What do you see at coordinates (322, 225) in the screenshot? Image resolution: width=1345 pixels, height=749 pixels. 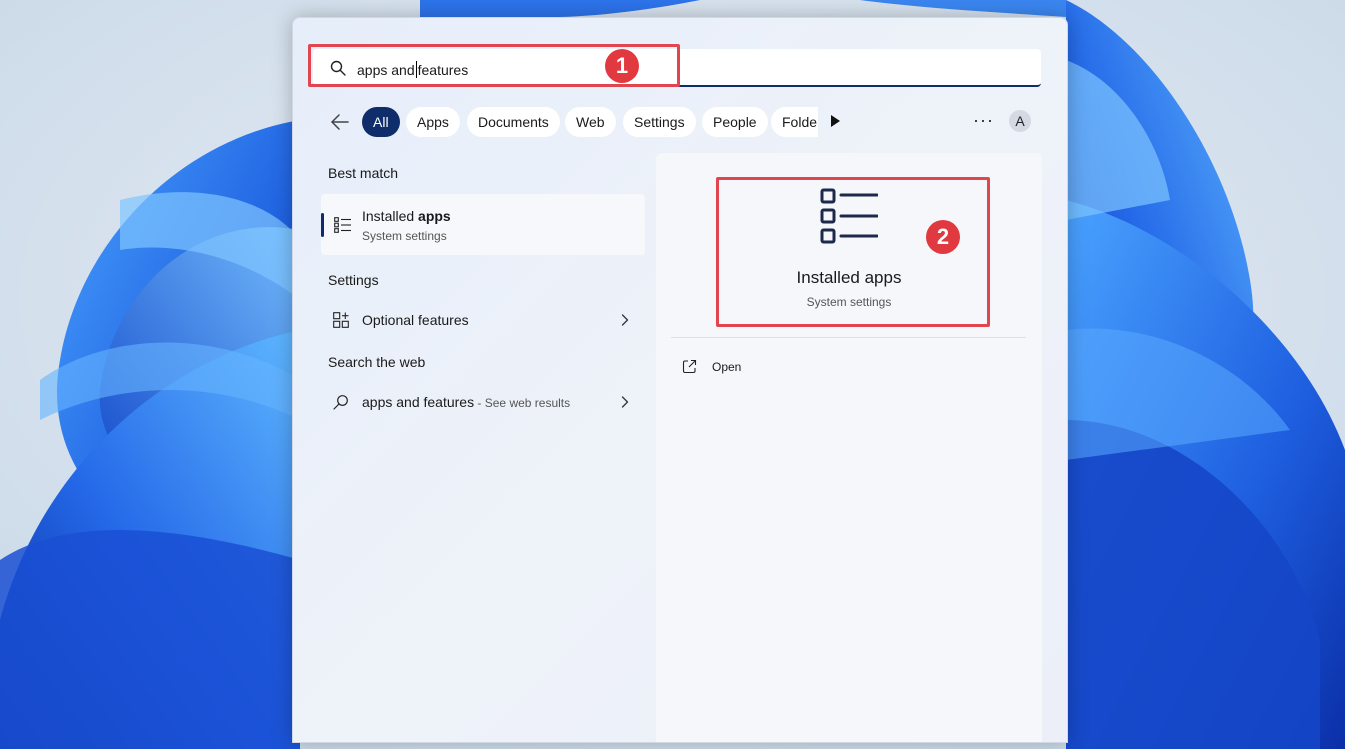 I see `selection-indicator` at bounding box center [322, 225].